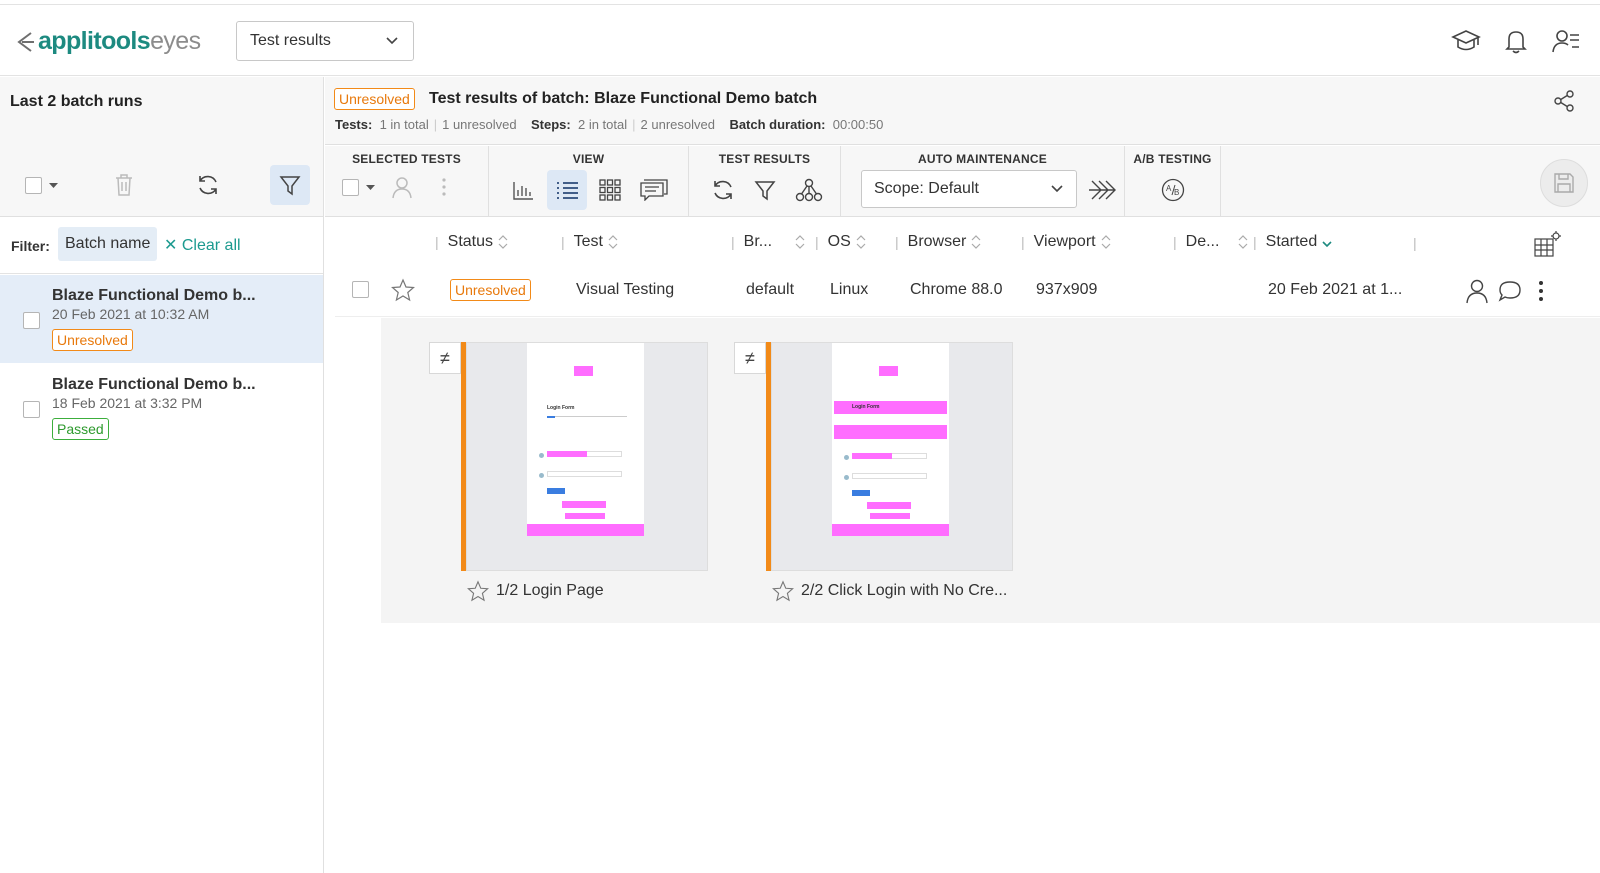 This screenshot has height=873, width=1600. Describe the element at coordinates (1327, 244) in the screenshot. I see `sort-desc-icon` at that location.